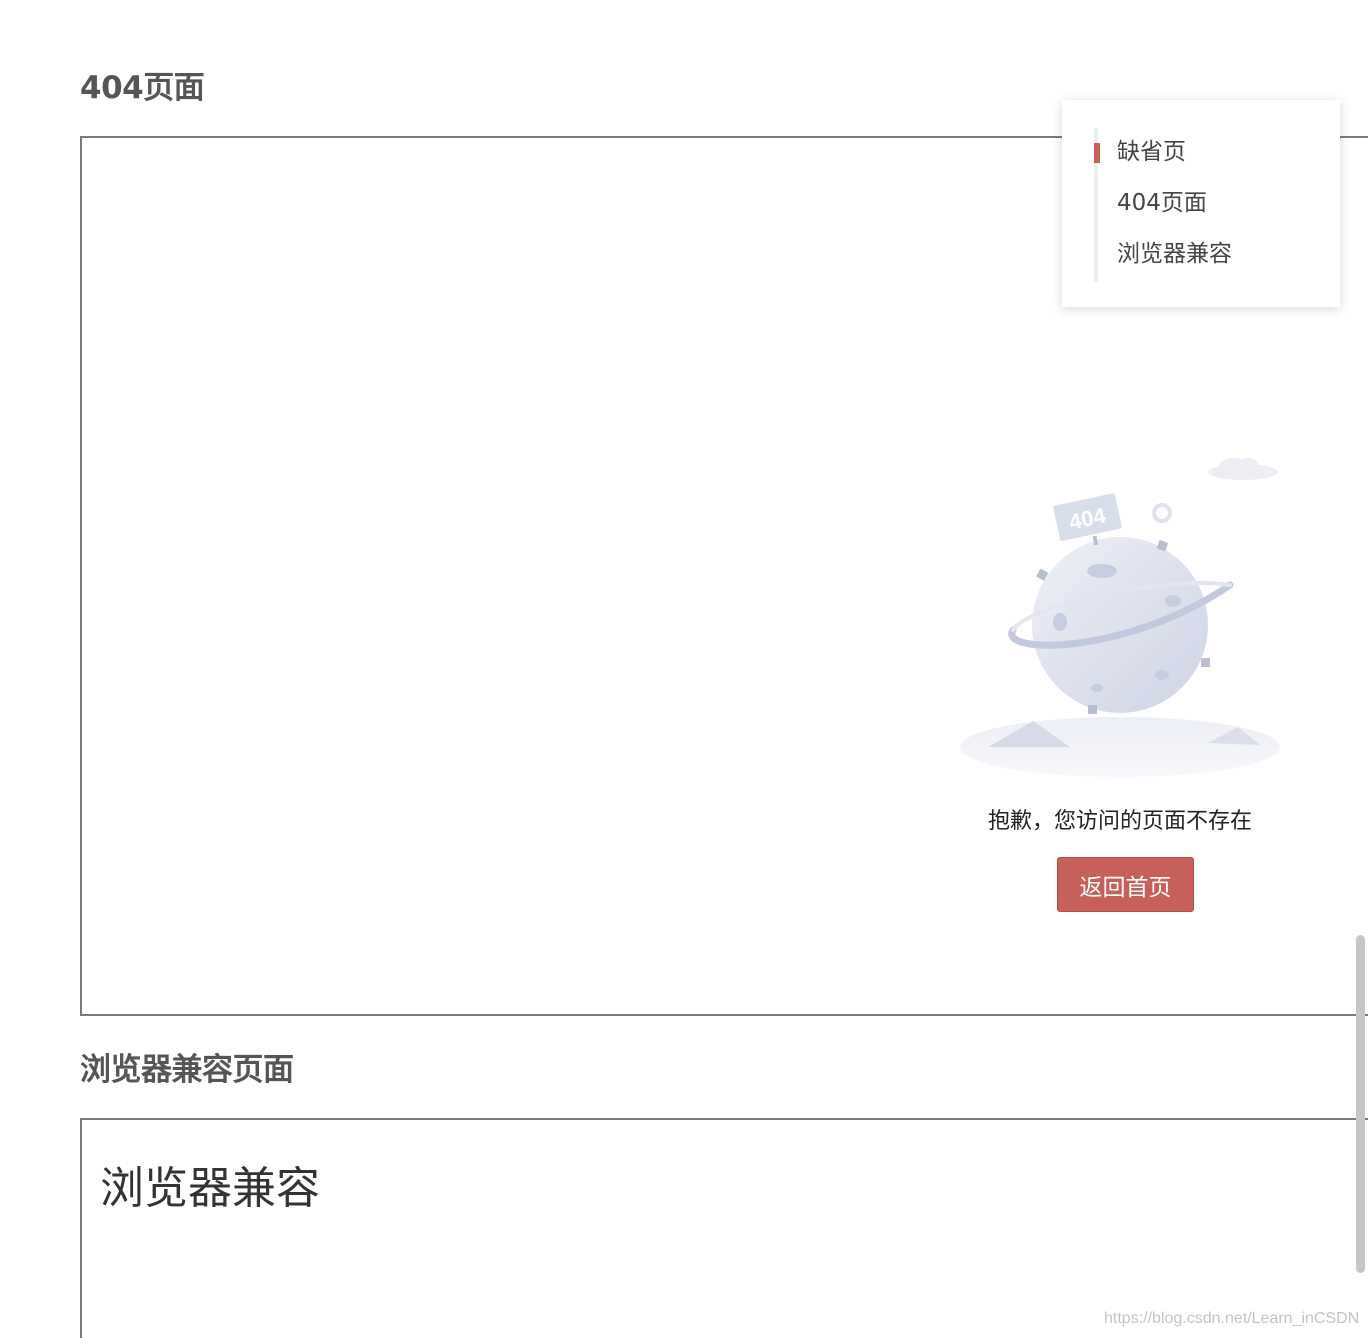  What do you see at coordinates (210, 1188) in the screenshot?
I see `compat-heading: 浏览器兼容` at bounding box center [210, 1188].